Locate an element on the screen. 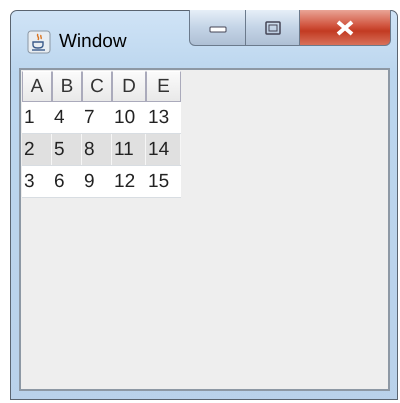 This screenshot has height=403, width=400. close-icon is located at coordinates (345, 28).